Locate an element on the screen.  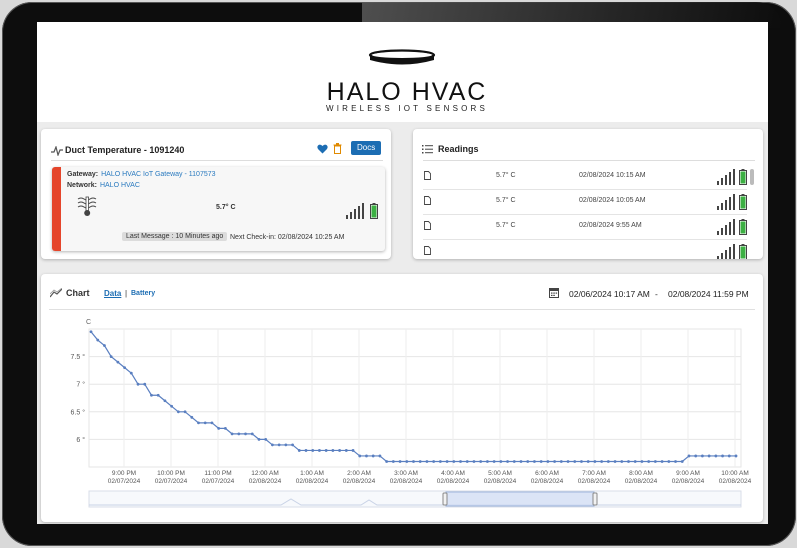
favorite-heart-icon is located at coordinates (322, 149).